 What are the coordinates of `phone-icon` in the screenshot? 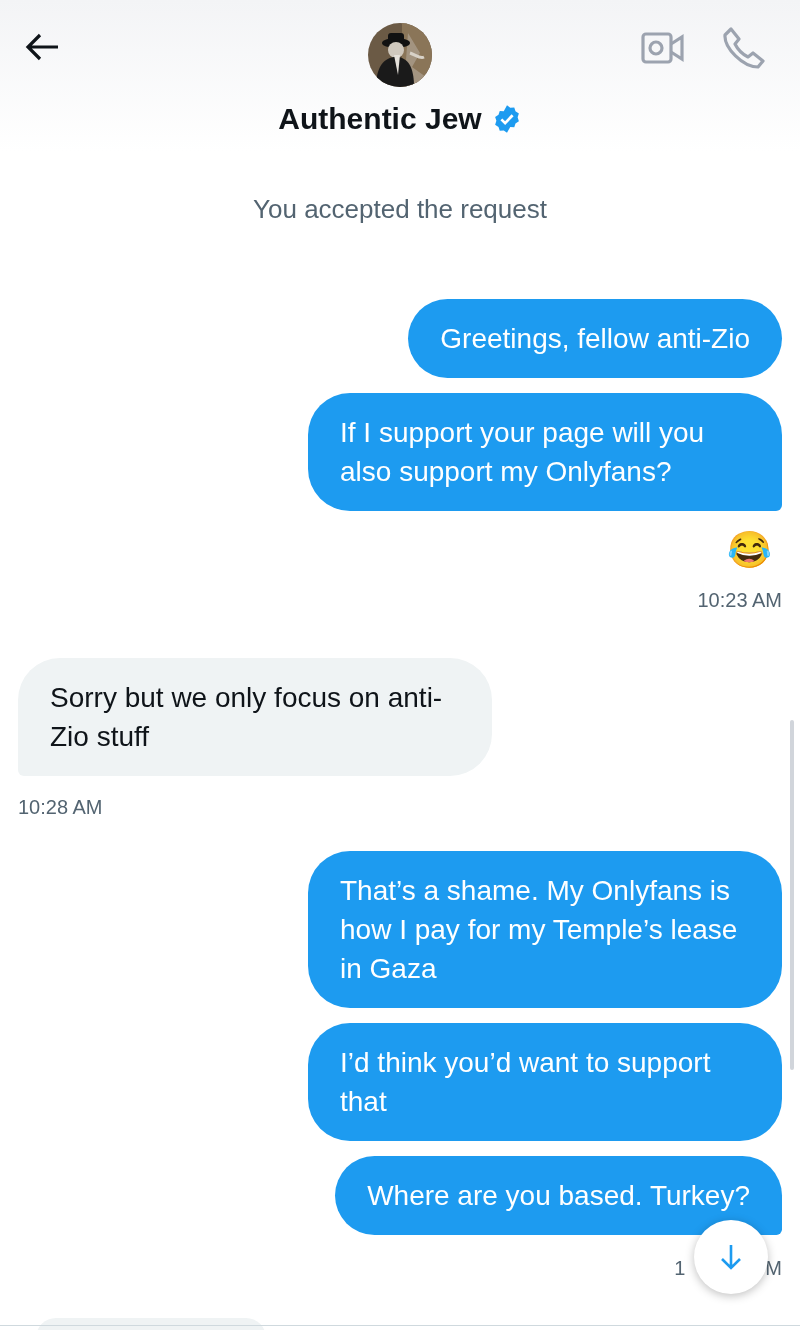 It's located at (743, 48).